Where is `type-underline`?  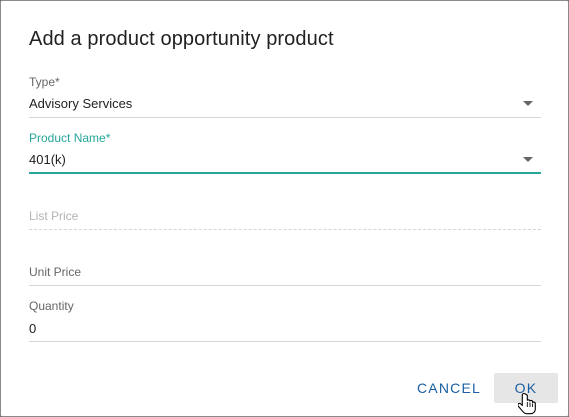 type-underline is located at coordinates (285, 117).